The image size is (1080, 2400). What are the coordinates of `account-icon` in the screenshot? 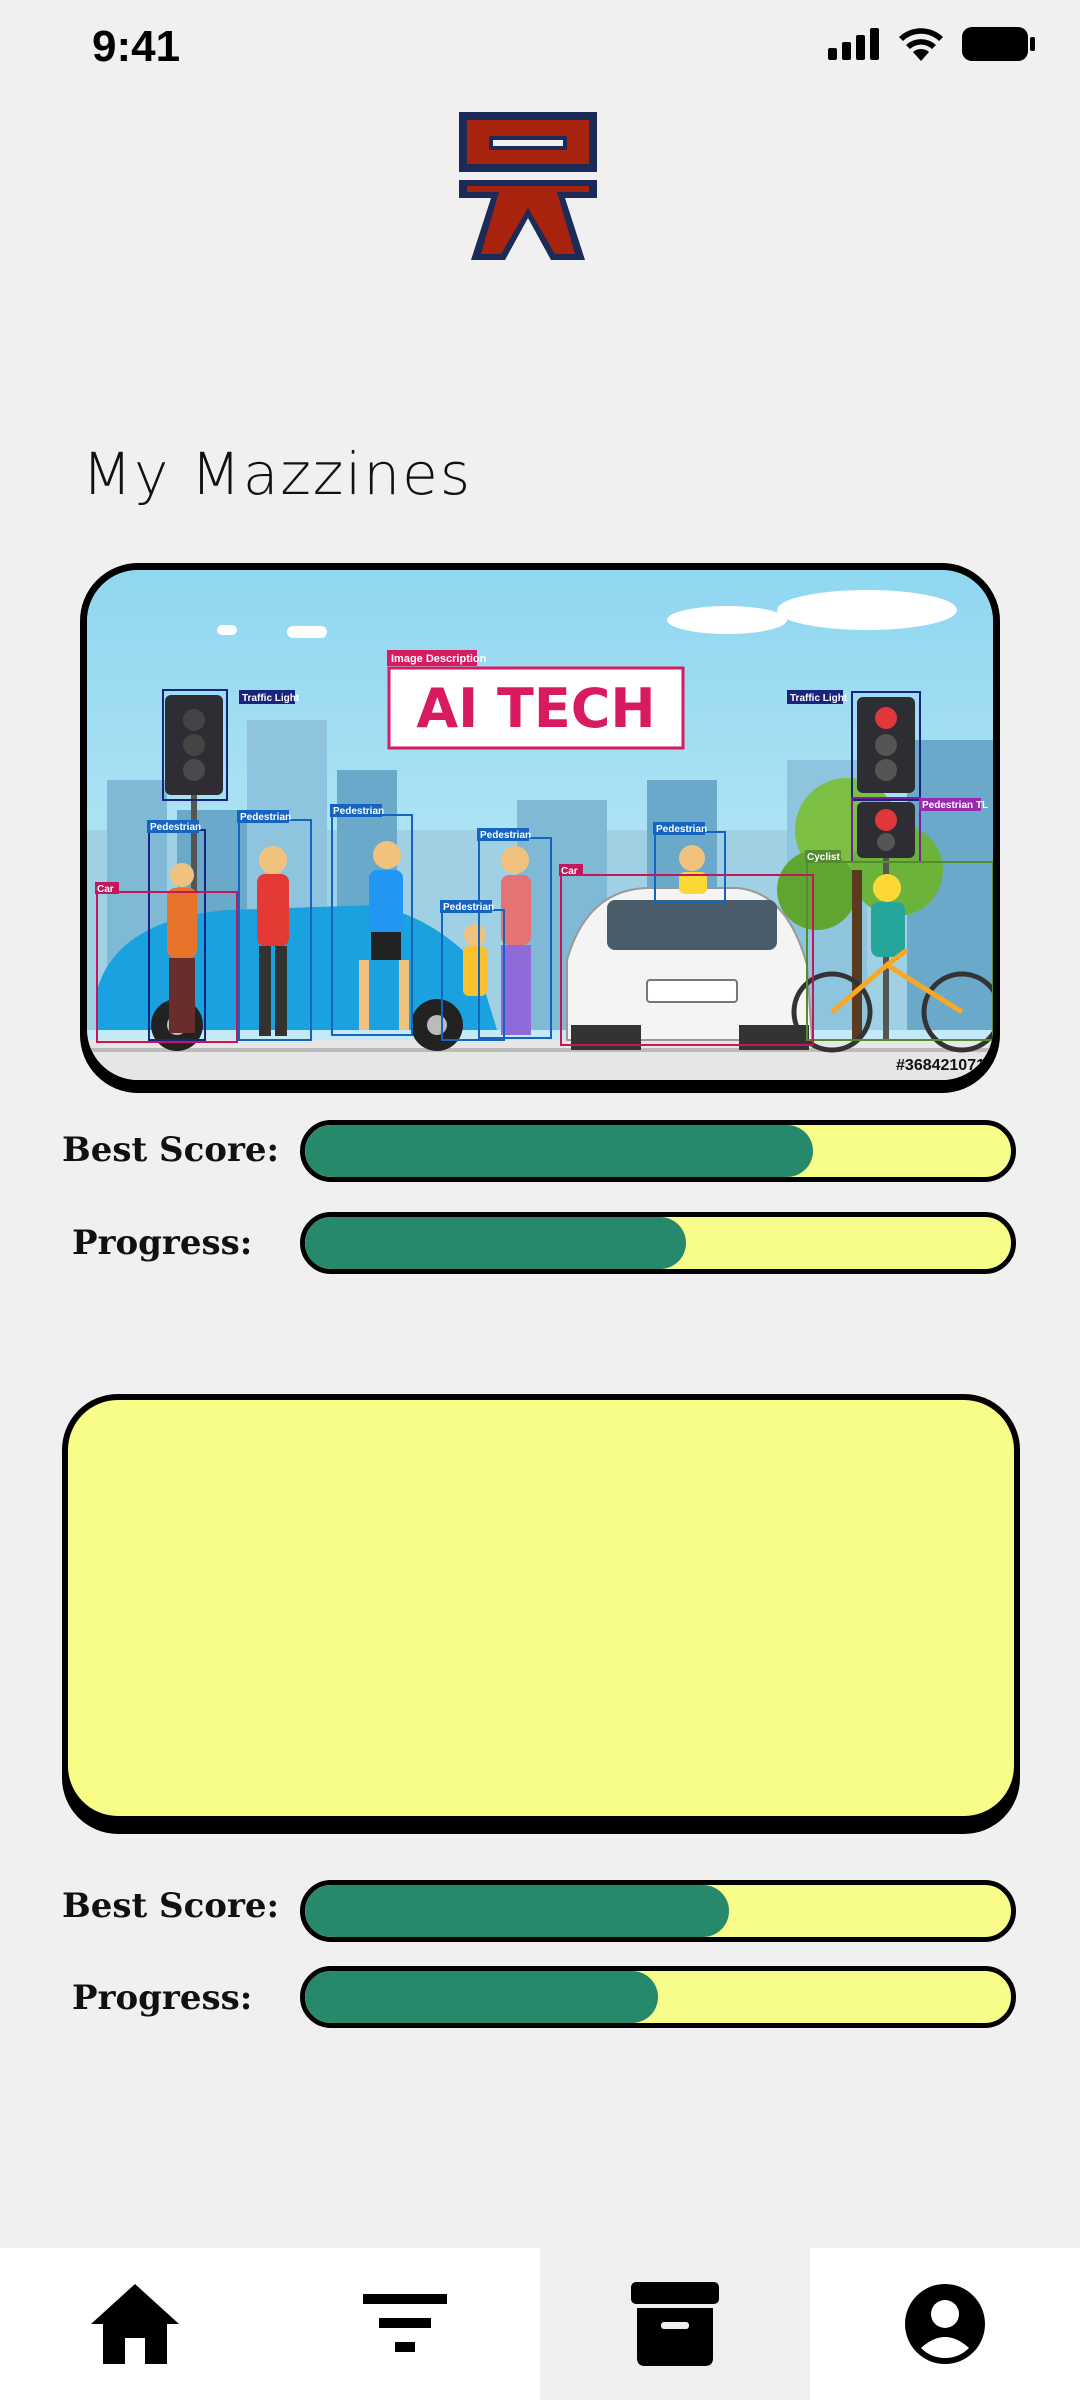 It's located at (945, 2324).